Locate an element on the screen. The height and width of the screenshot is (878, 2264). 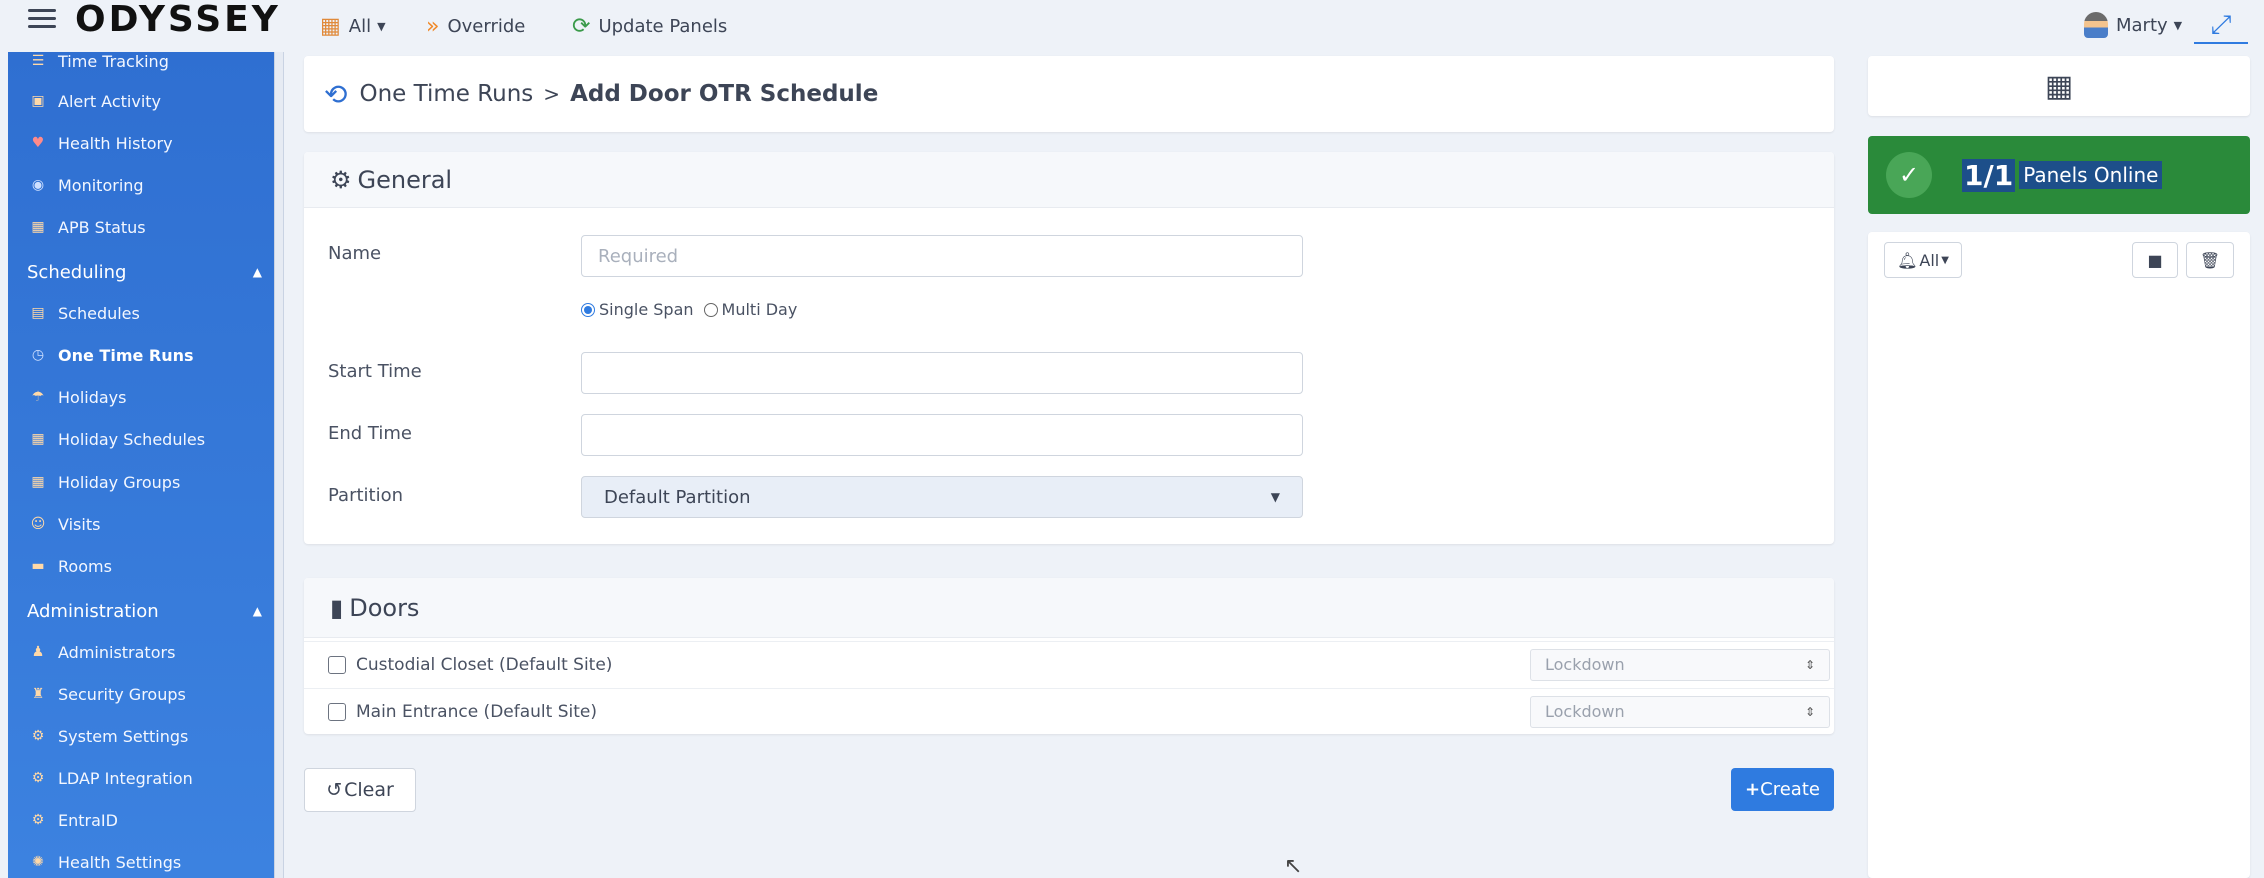
calendar-group-icon: ▦ is located at coordinates (38, 482).